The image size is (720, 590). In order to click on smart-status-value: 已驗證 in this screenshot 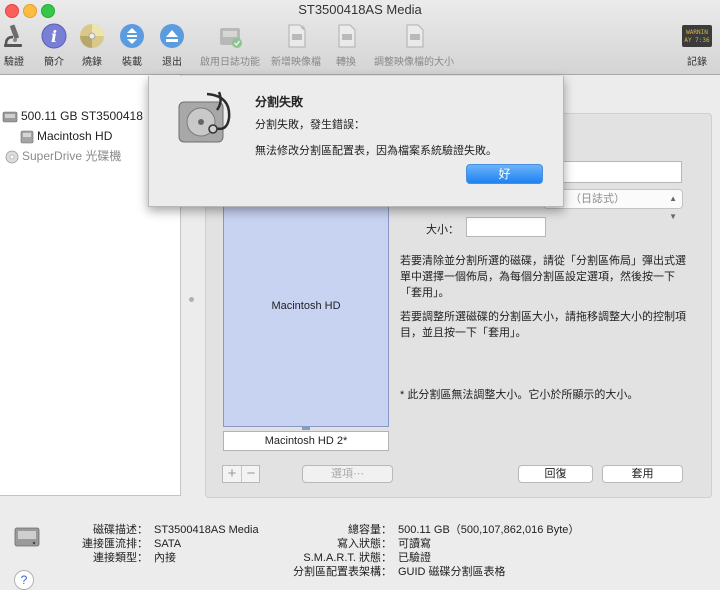, I will do `click(414, 558)`.